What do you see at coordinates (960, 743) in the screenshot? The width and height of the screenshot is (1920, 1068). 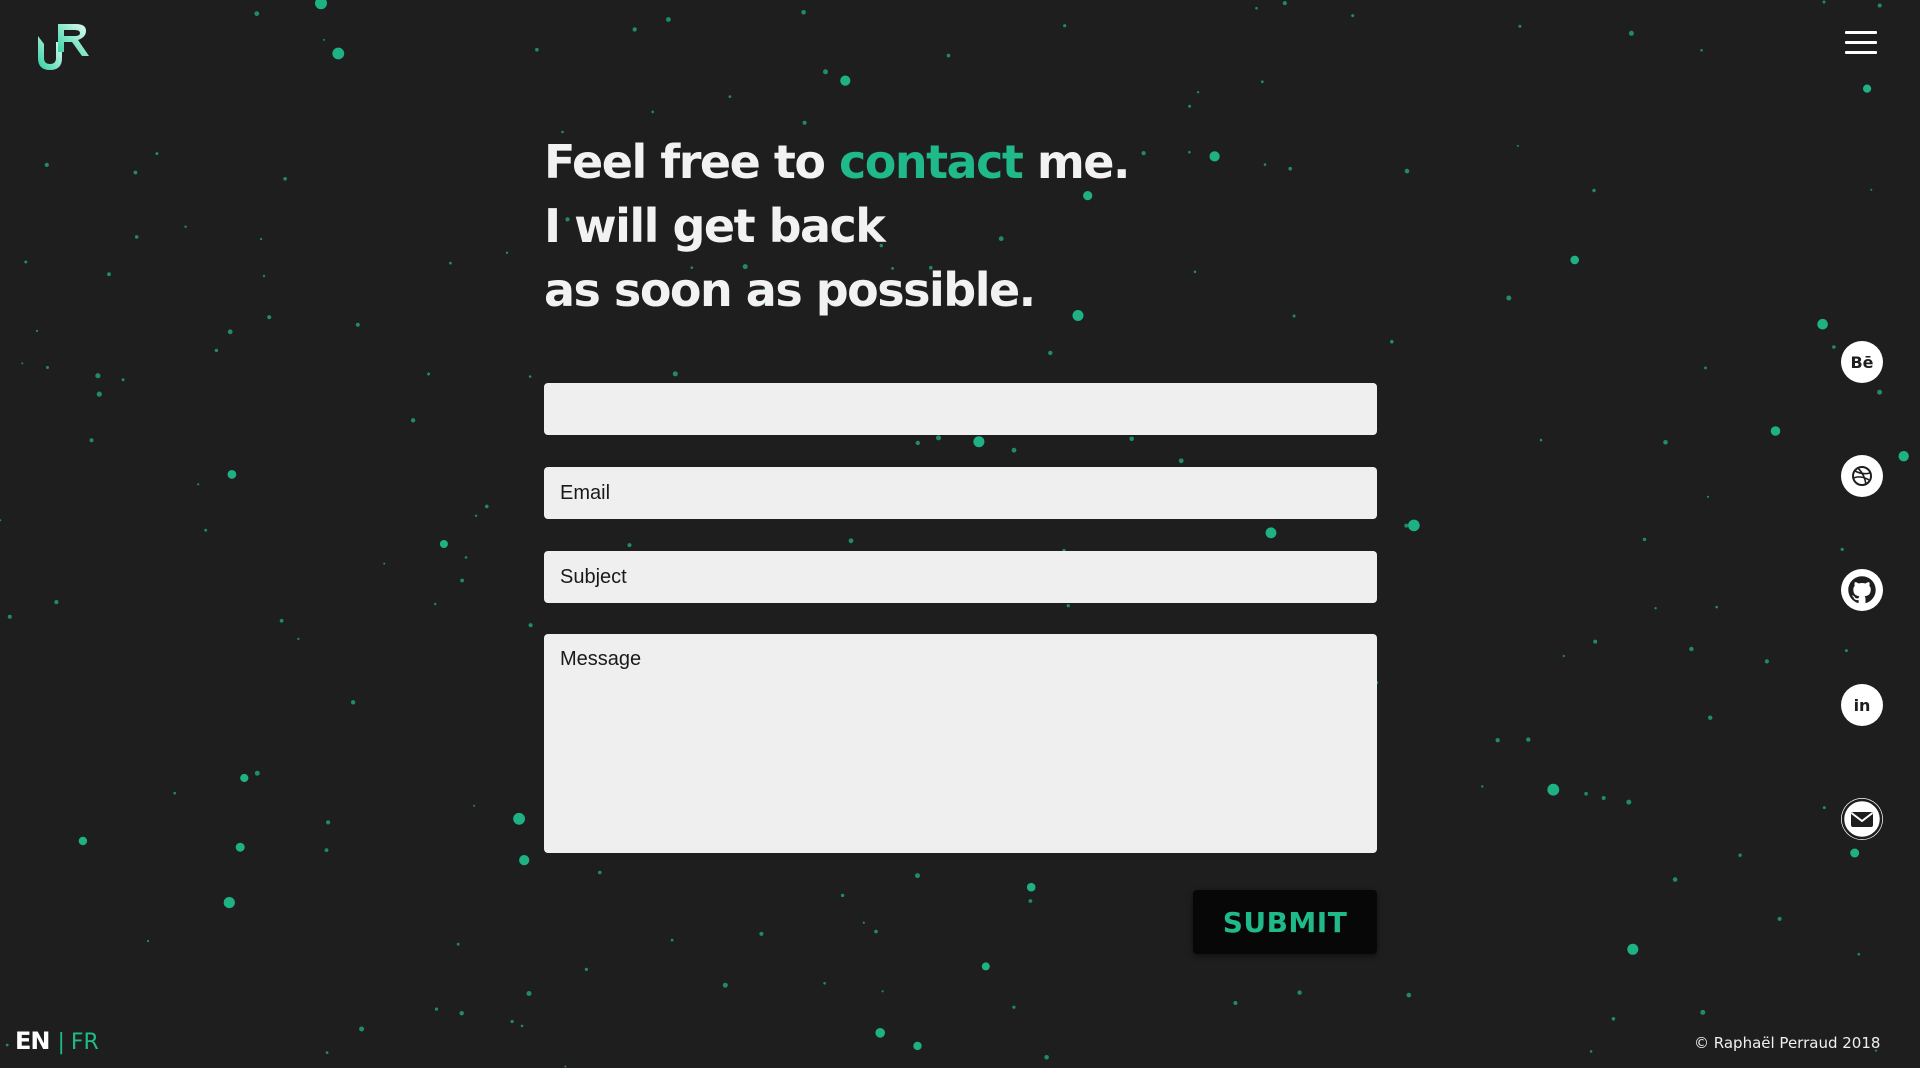 I see `message-field` at bounding box center [960, 743].